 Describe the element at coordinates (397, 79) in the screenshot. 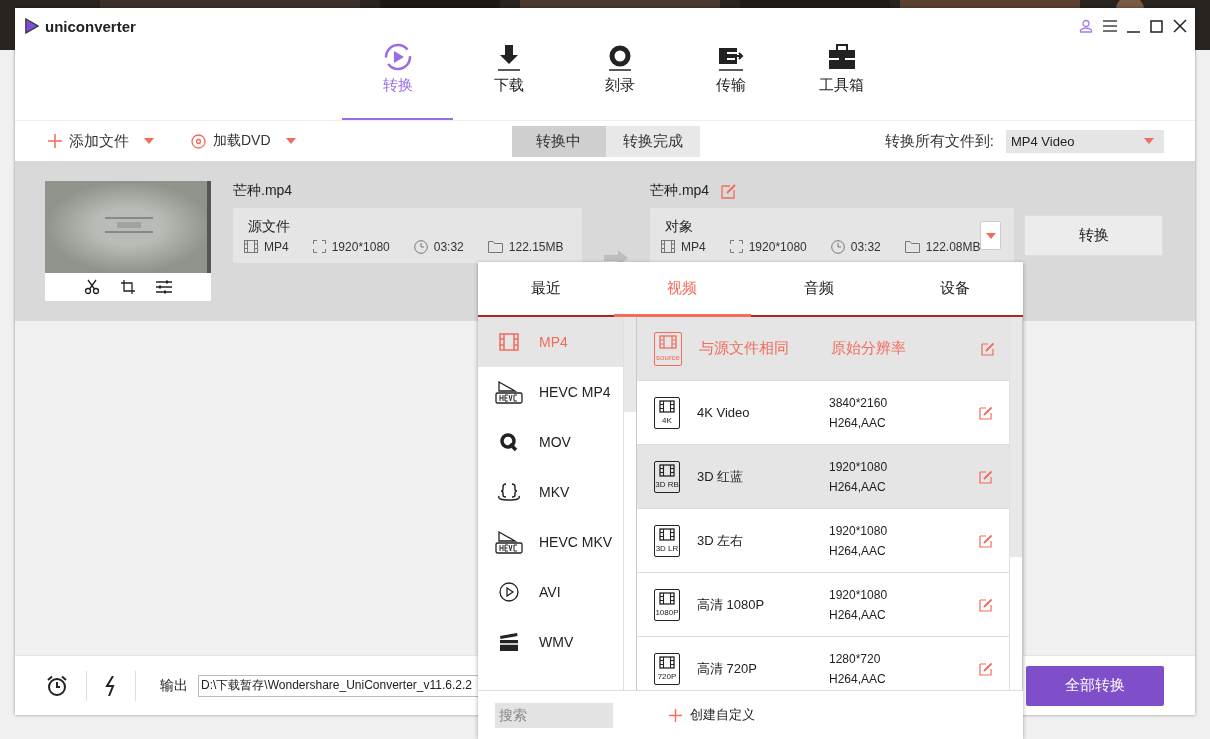

I see `nav-tab: 转换` at that location.